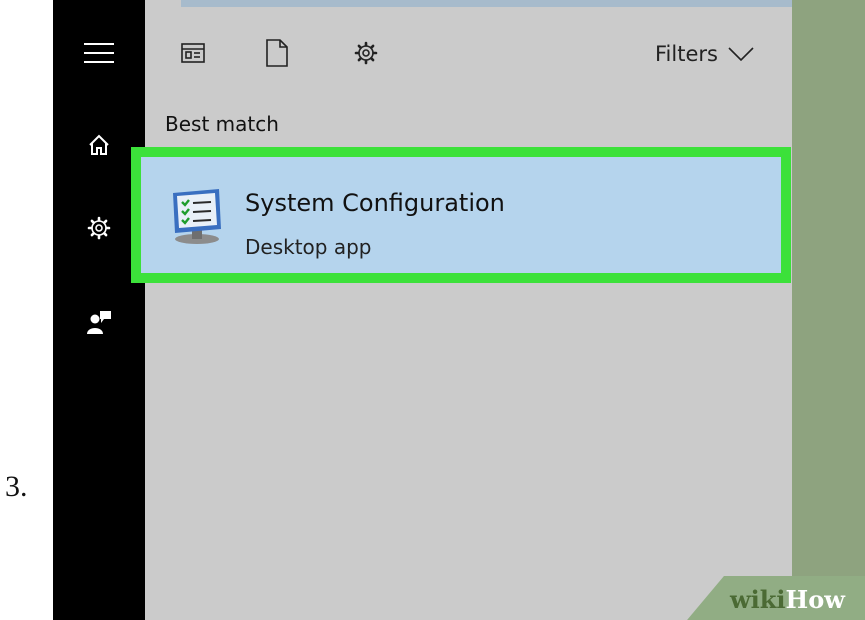 Image resolution: width=865 pixels, height=620 pixels. I want to click on settings-icon, so click(366, 53).